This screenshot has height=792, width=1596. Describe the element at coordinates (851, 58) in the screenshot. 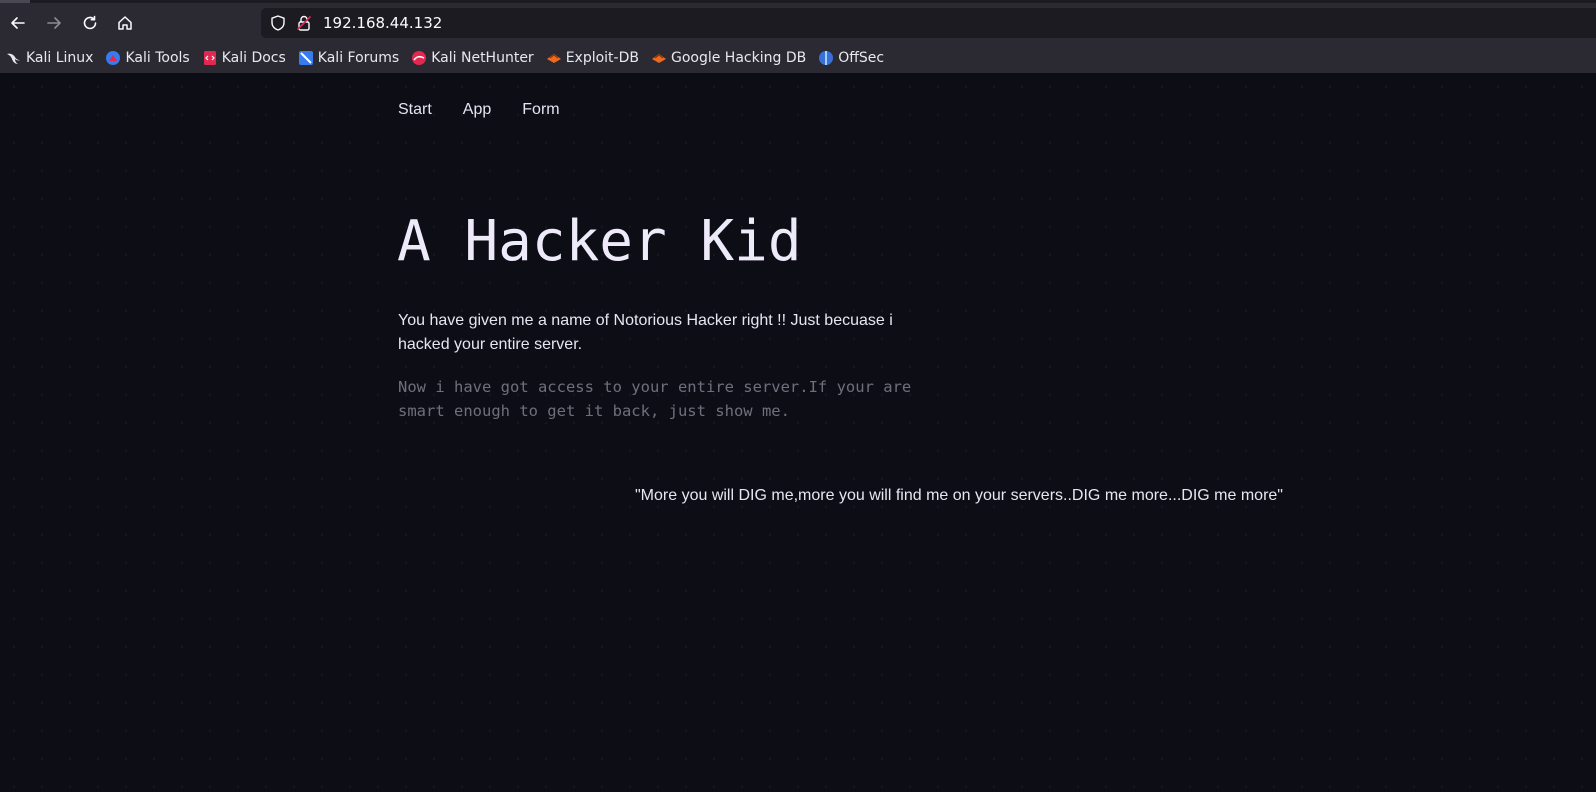

I see `bookmark-offsec: OffSec` at that location.